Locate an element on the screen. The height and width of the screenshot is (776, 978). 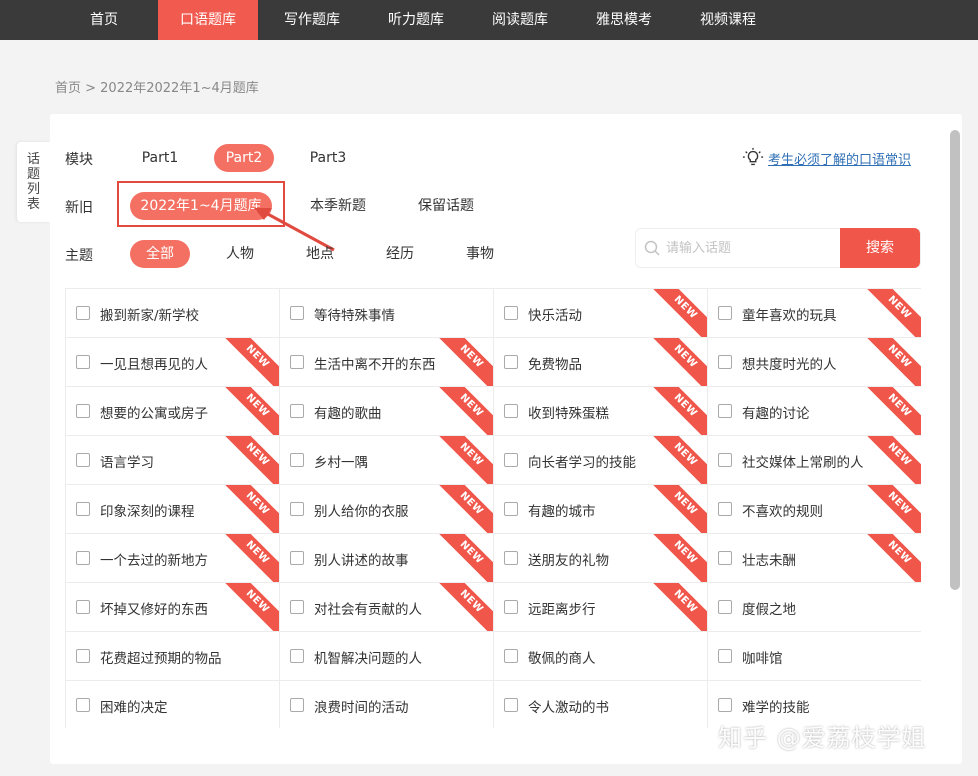
topic-item: 社交媒体上常刷的人 NEW is located at coordinates (814, 460).